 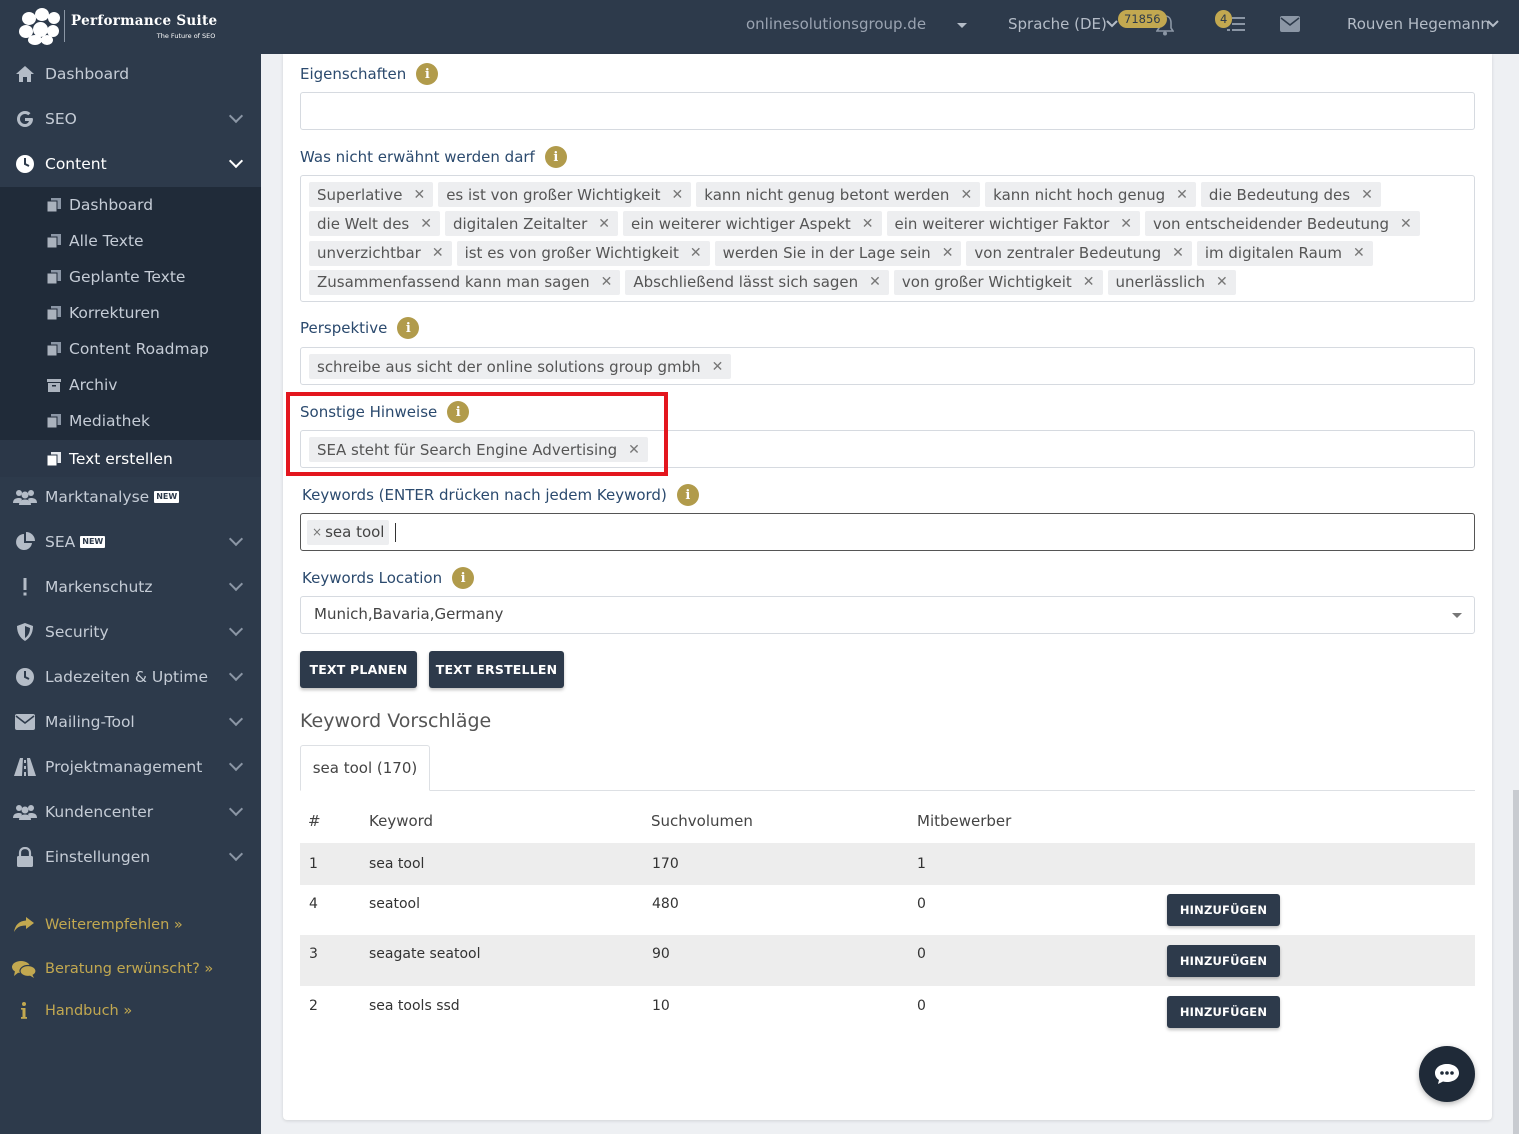 I want to click on tag: die Welt des ✕, so click(x=374, y=224).